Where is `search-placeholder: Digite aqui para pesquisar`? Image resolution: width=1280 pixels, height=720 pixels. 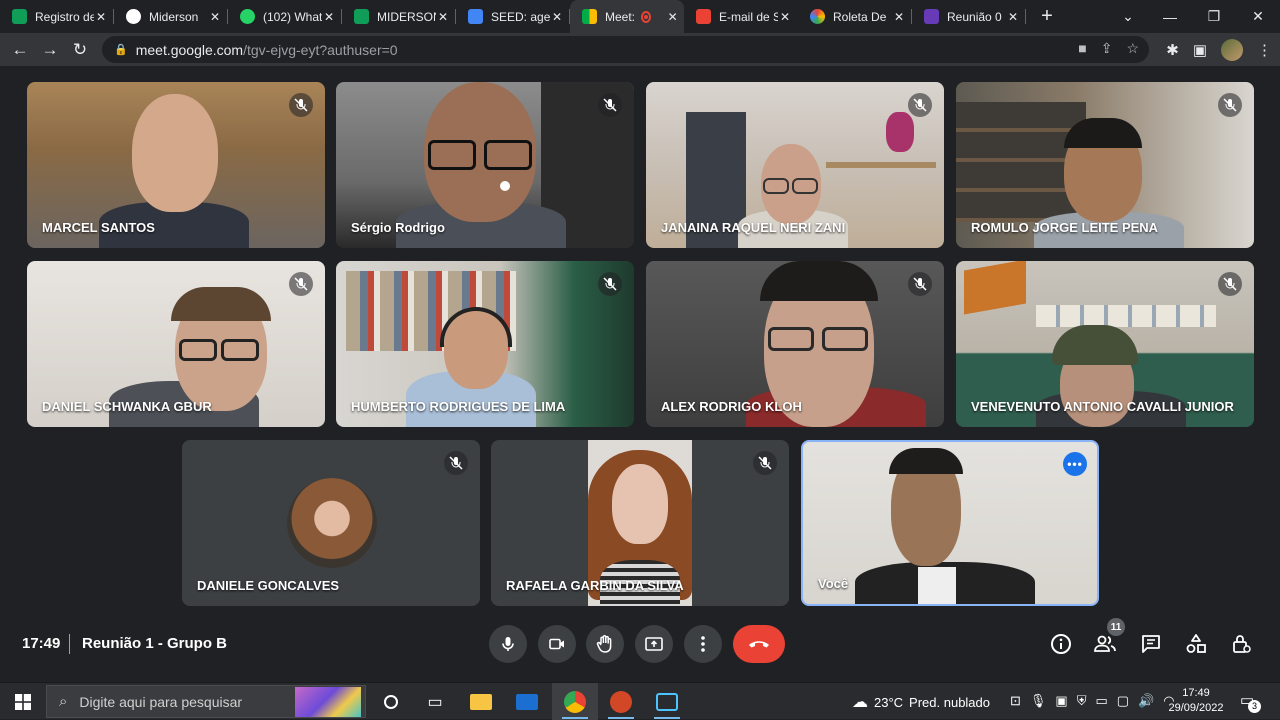
search-placeholder: Digite aqui para pesquisar is located at coordinates (161, 701).